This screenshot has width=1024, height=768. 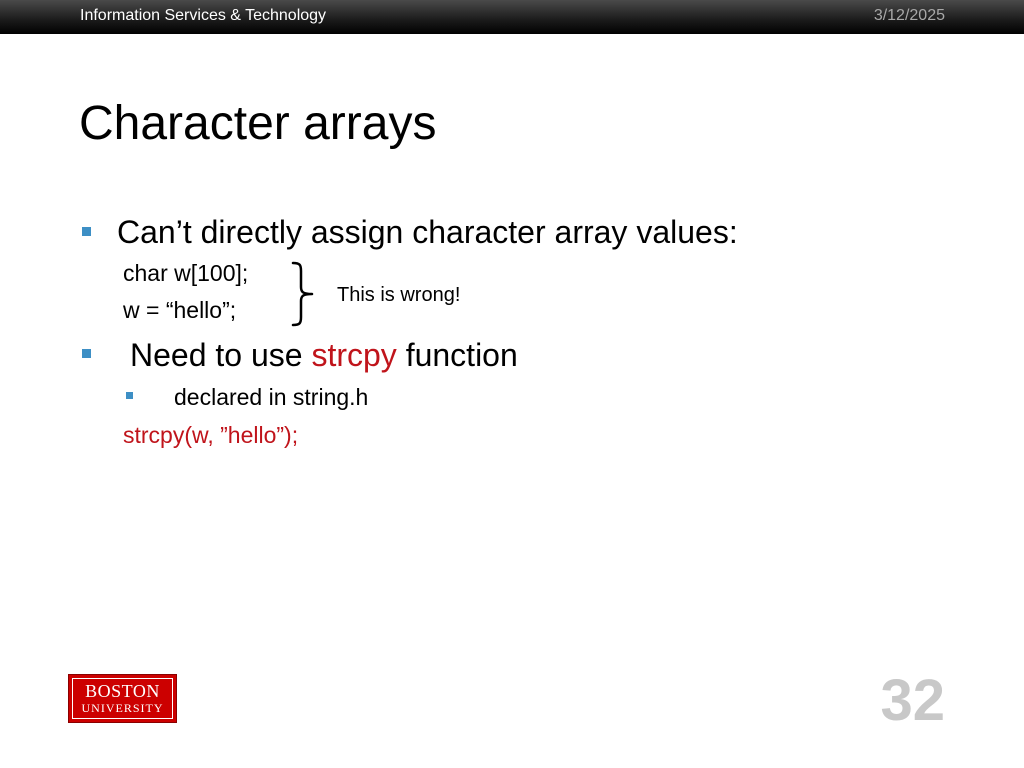 What do you see at coordinates (203, 15) in the screenshot?
I see `organization-name: Information Services & Technology` at bounding box center [203, 15].